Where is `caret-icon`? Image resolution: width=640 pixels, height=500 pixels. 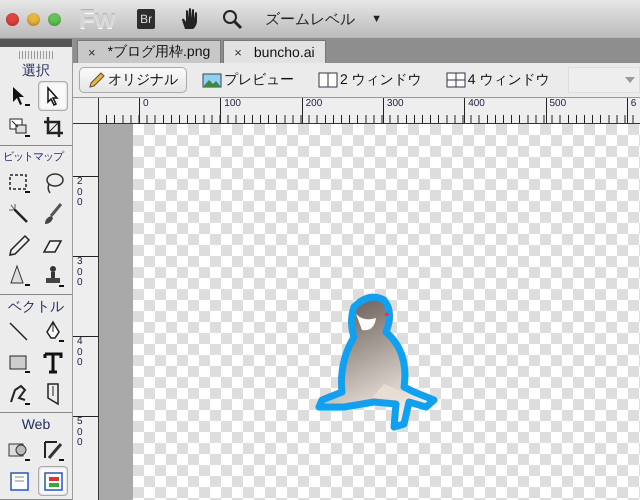 caret-icon is located at coordinates (630, 80).